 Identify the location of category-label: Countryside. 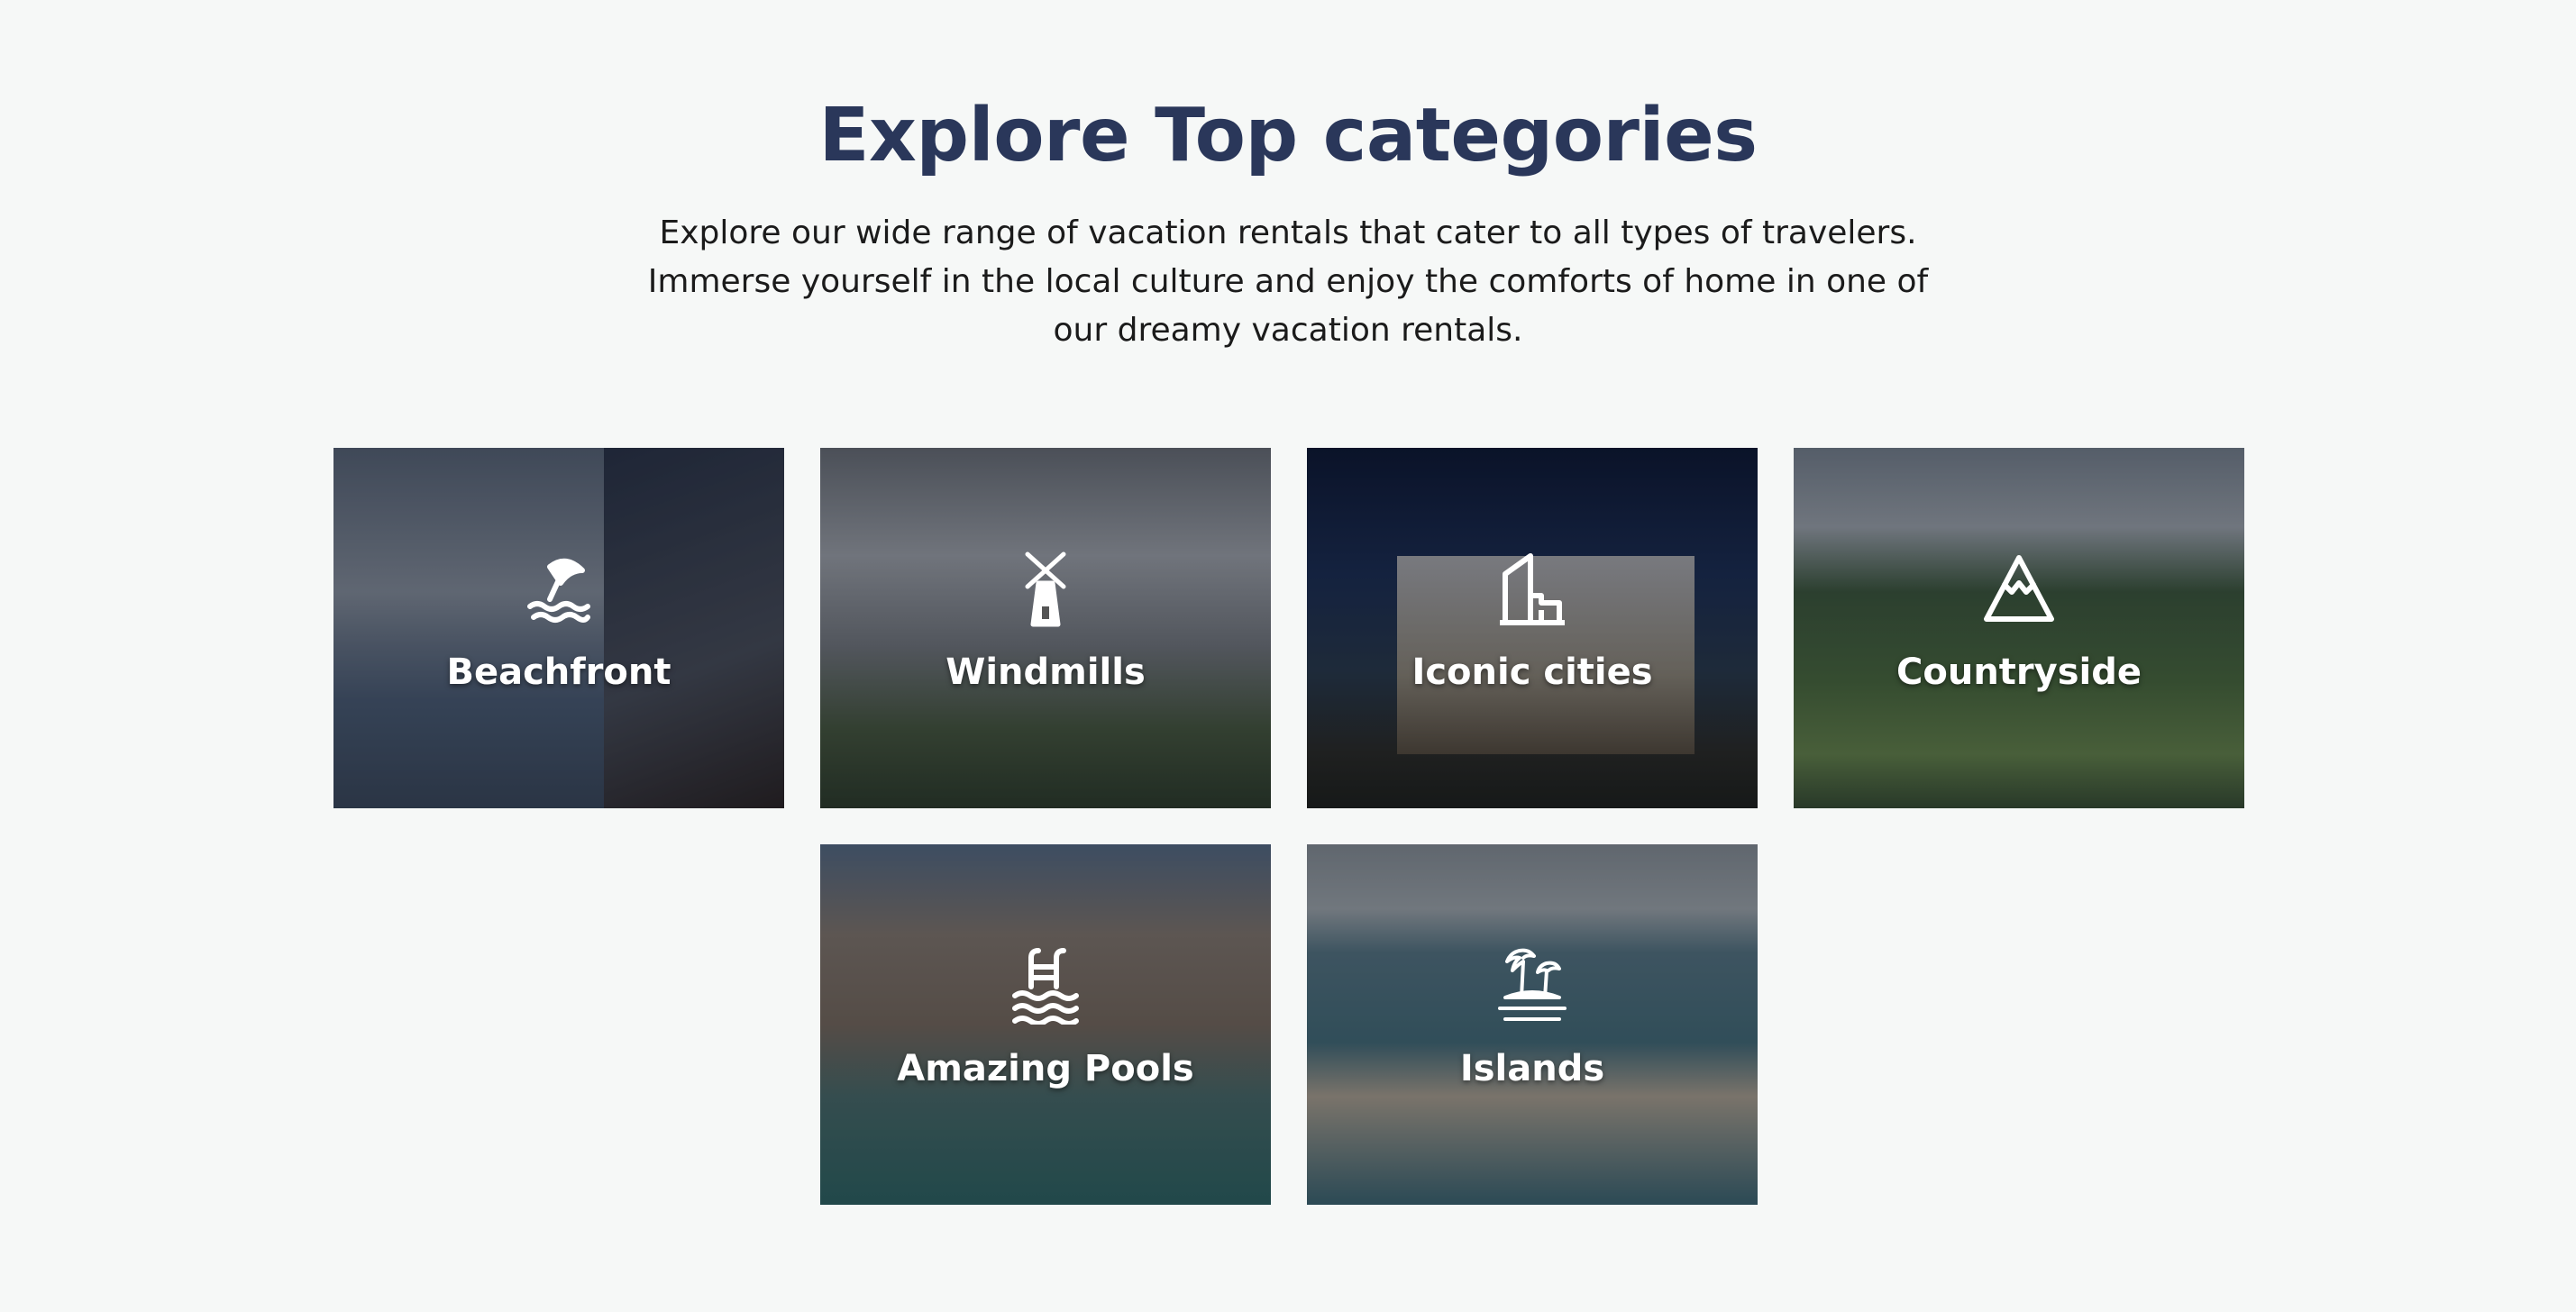
(2019, 672).